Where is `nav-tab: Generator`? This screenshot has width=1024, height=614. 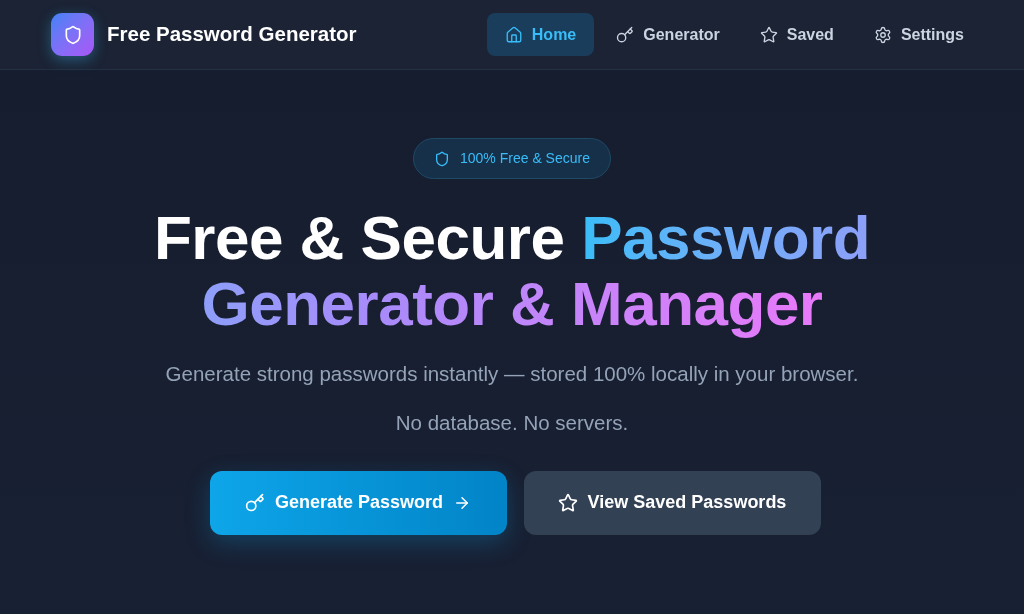
nav-tab: Generator is located at coordinates (668, 34).